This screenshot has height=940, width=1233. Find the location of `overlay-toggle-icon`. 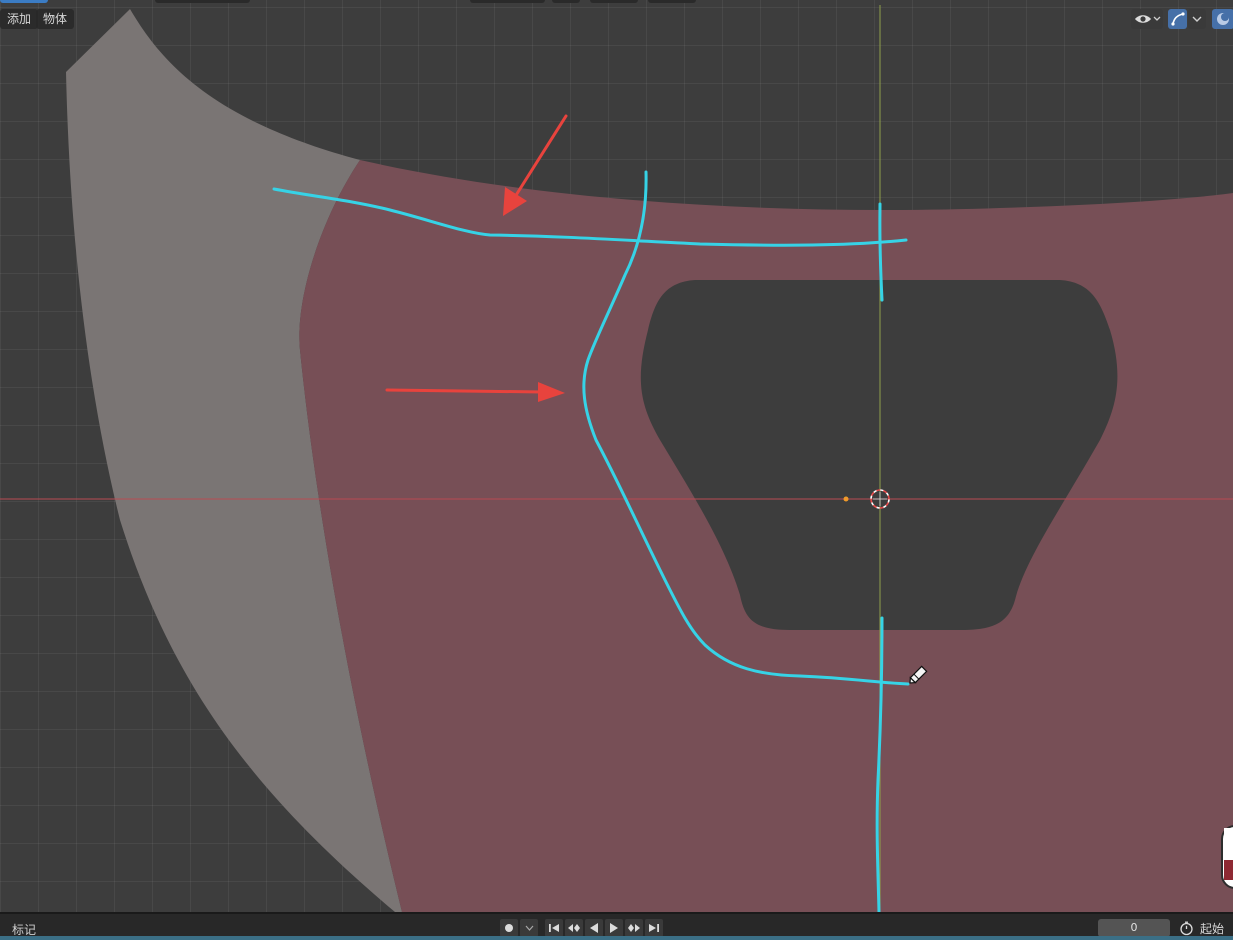

overlay-toggle-icon is located at coordinates (1223, 19).